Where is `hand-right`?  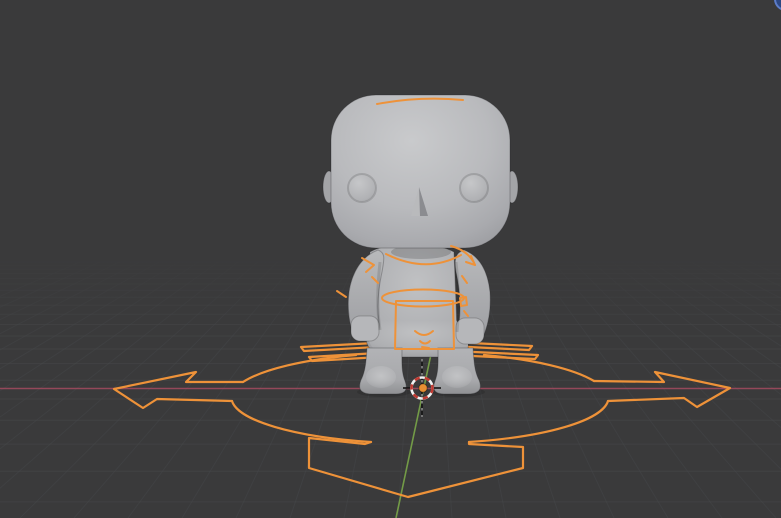
hand-right is located at coordinates (470, 331).